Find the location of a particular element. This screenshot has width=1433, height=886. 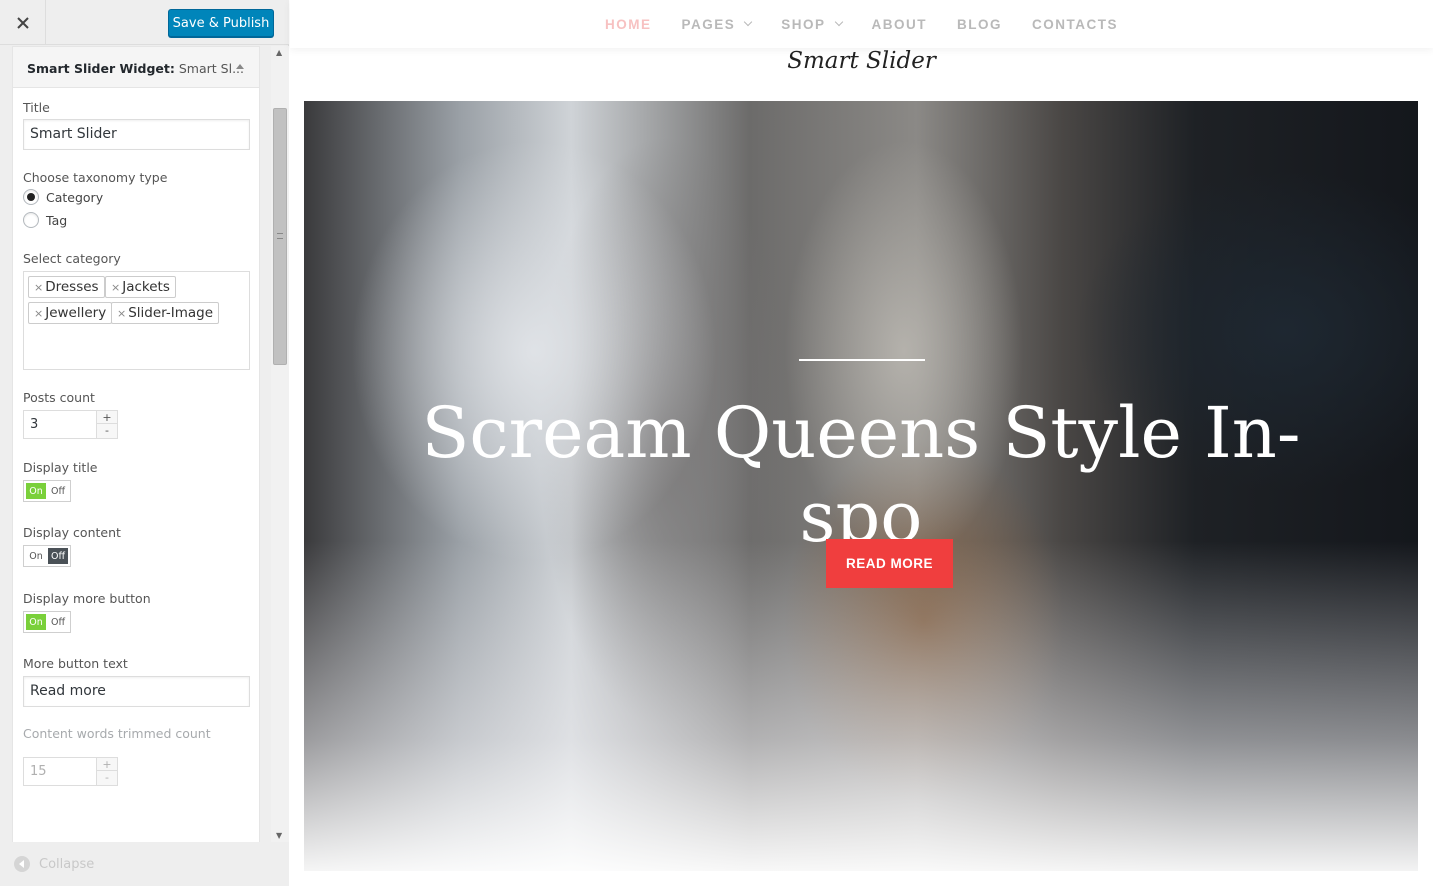

collapse-button: Collapse is located at coordinates (54, 864).